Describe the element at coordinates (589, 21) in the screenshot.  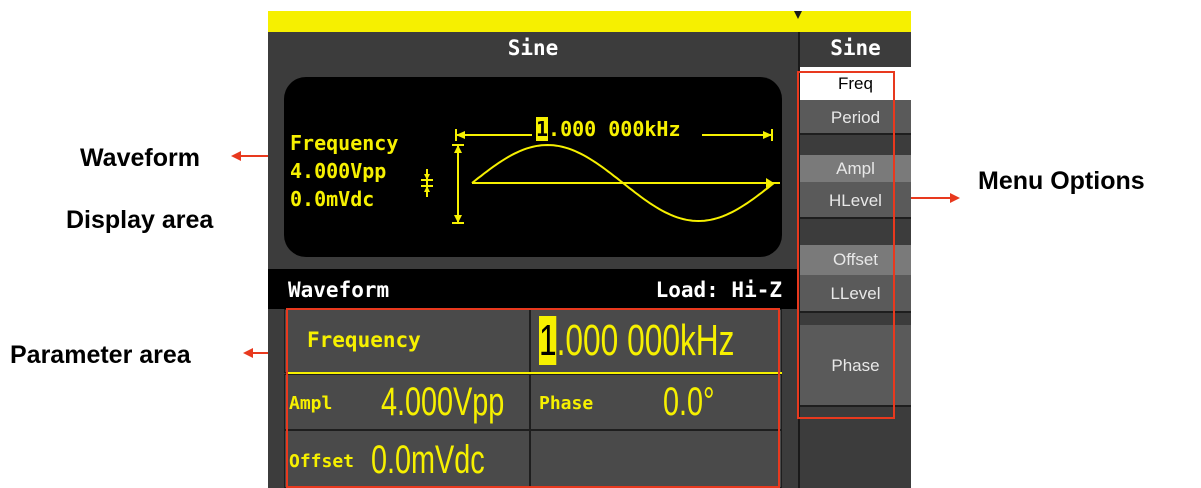
I see `status-bar` at that location.